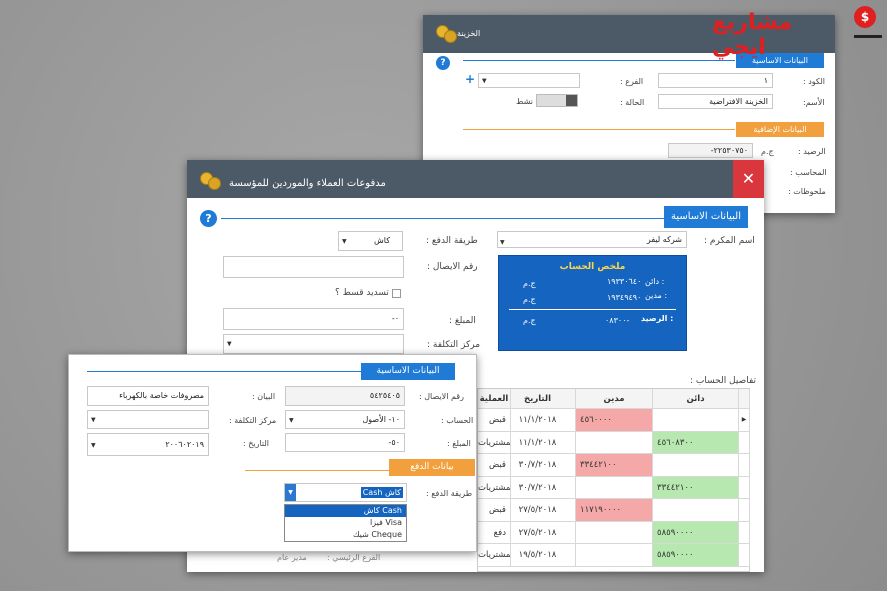 The width and height of the screenshot is (887, 591). What do you see at coordinates (744, 420) in the screenshot?
I see `row-pointer: ▶` at bounding box center [744, 420].